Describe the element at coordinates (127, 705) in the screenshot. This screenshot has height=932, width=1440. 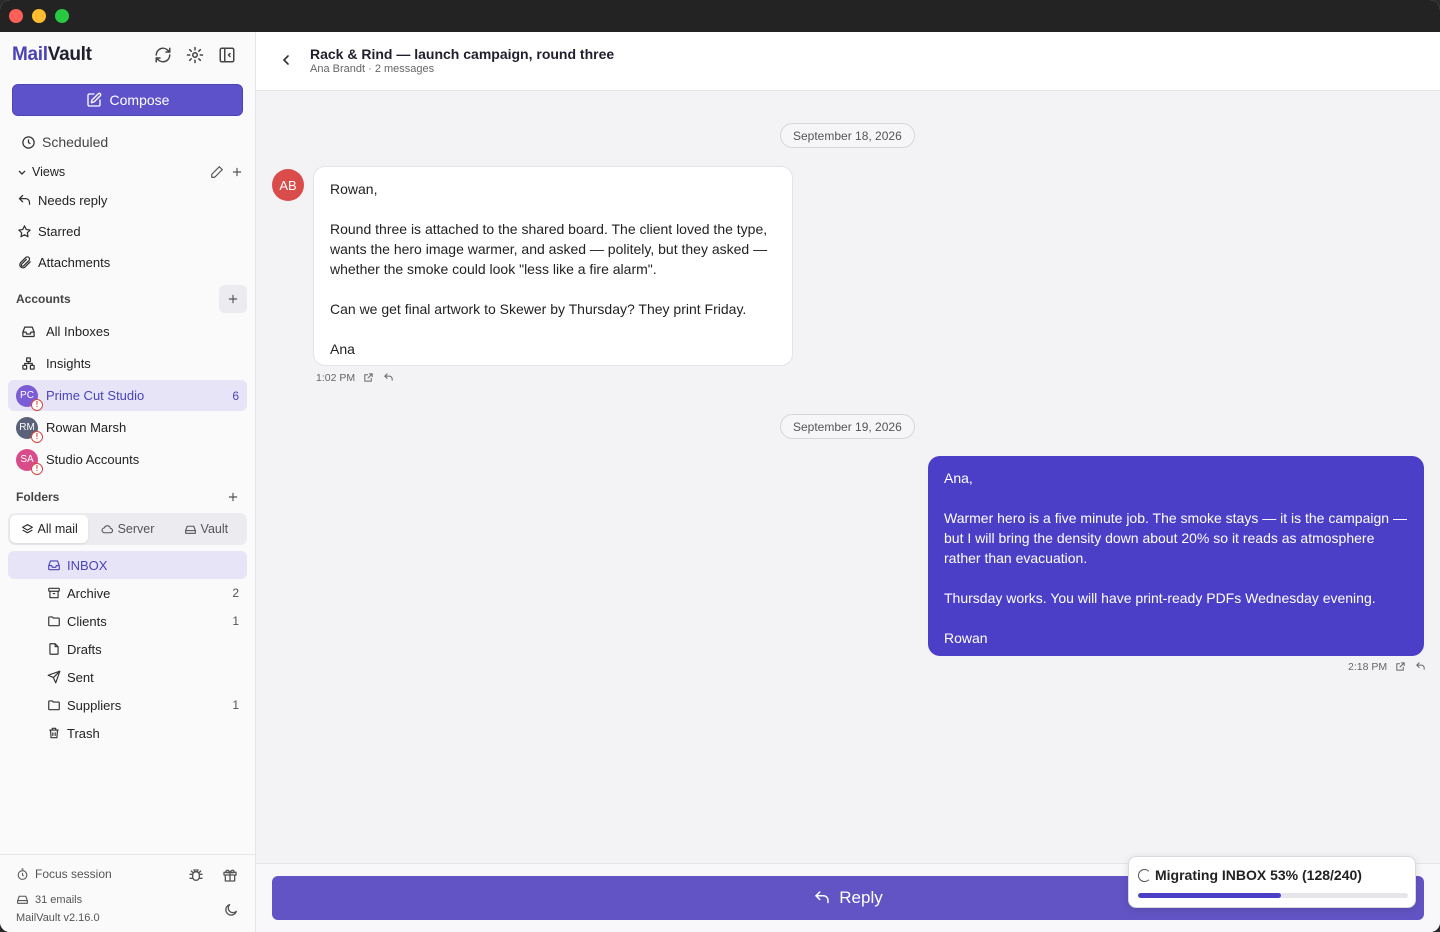
I see `folder-suppliers: Suppliers 1` at that location.